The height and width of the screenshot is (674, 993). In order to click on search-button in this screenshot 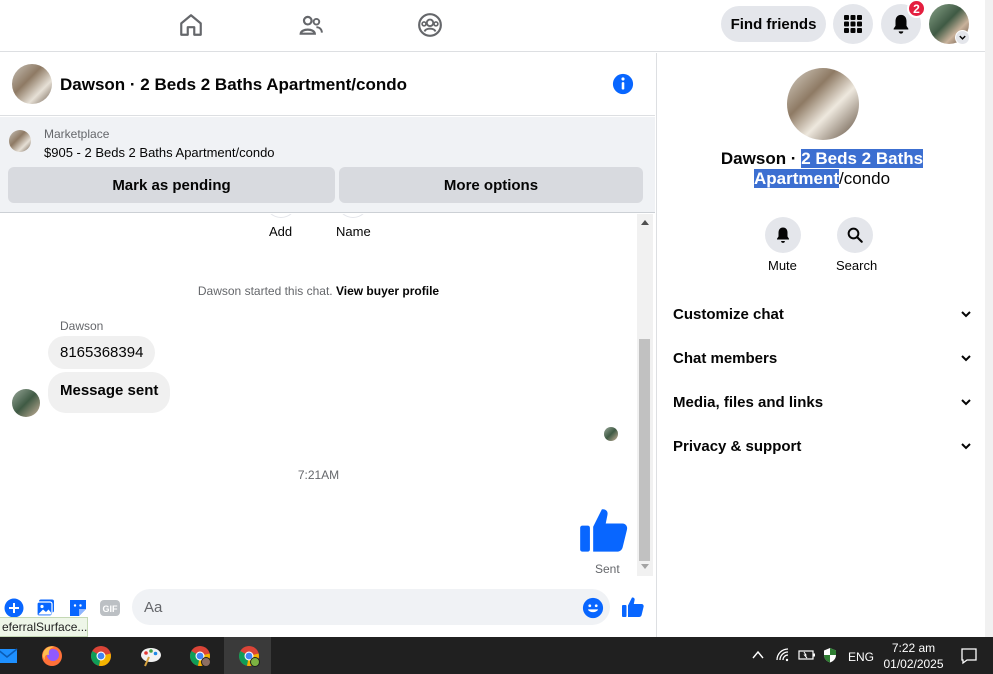, I will do `click(855, 235)`.